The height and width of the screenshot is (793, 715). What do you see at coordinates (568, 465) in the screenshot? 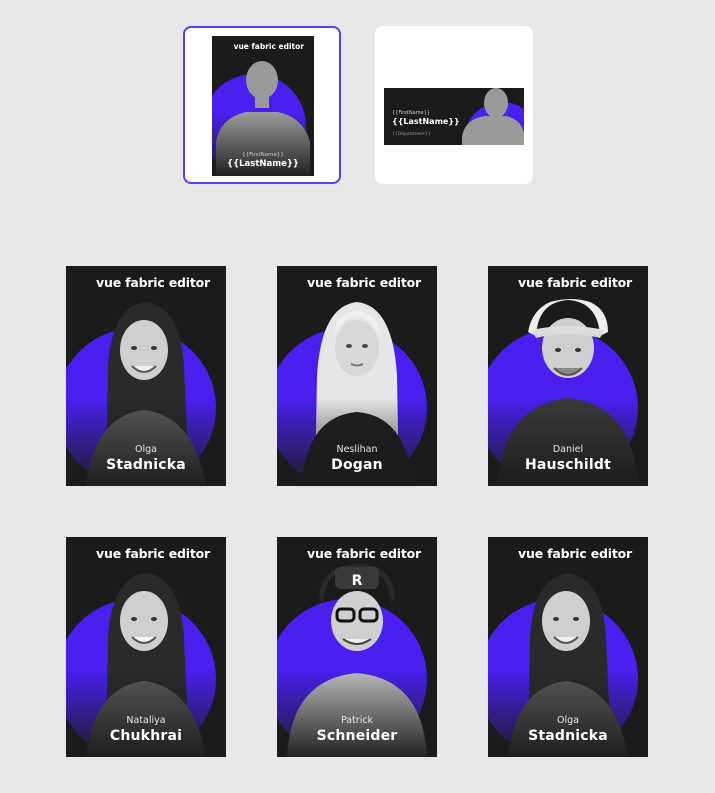
I see `card-last-name: Hauschildt` at bounding box center [568, 465].